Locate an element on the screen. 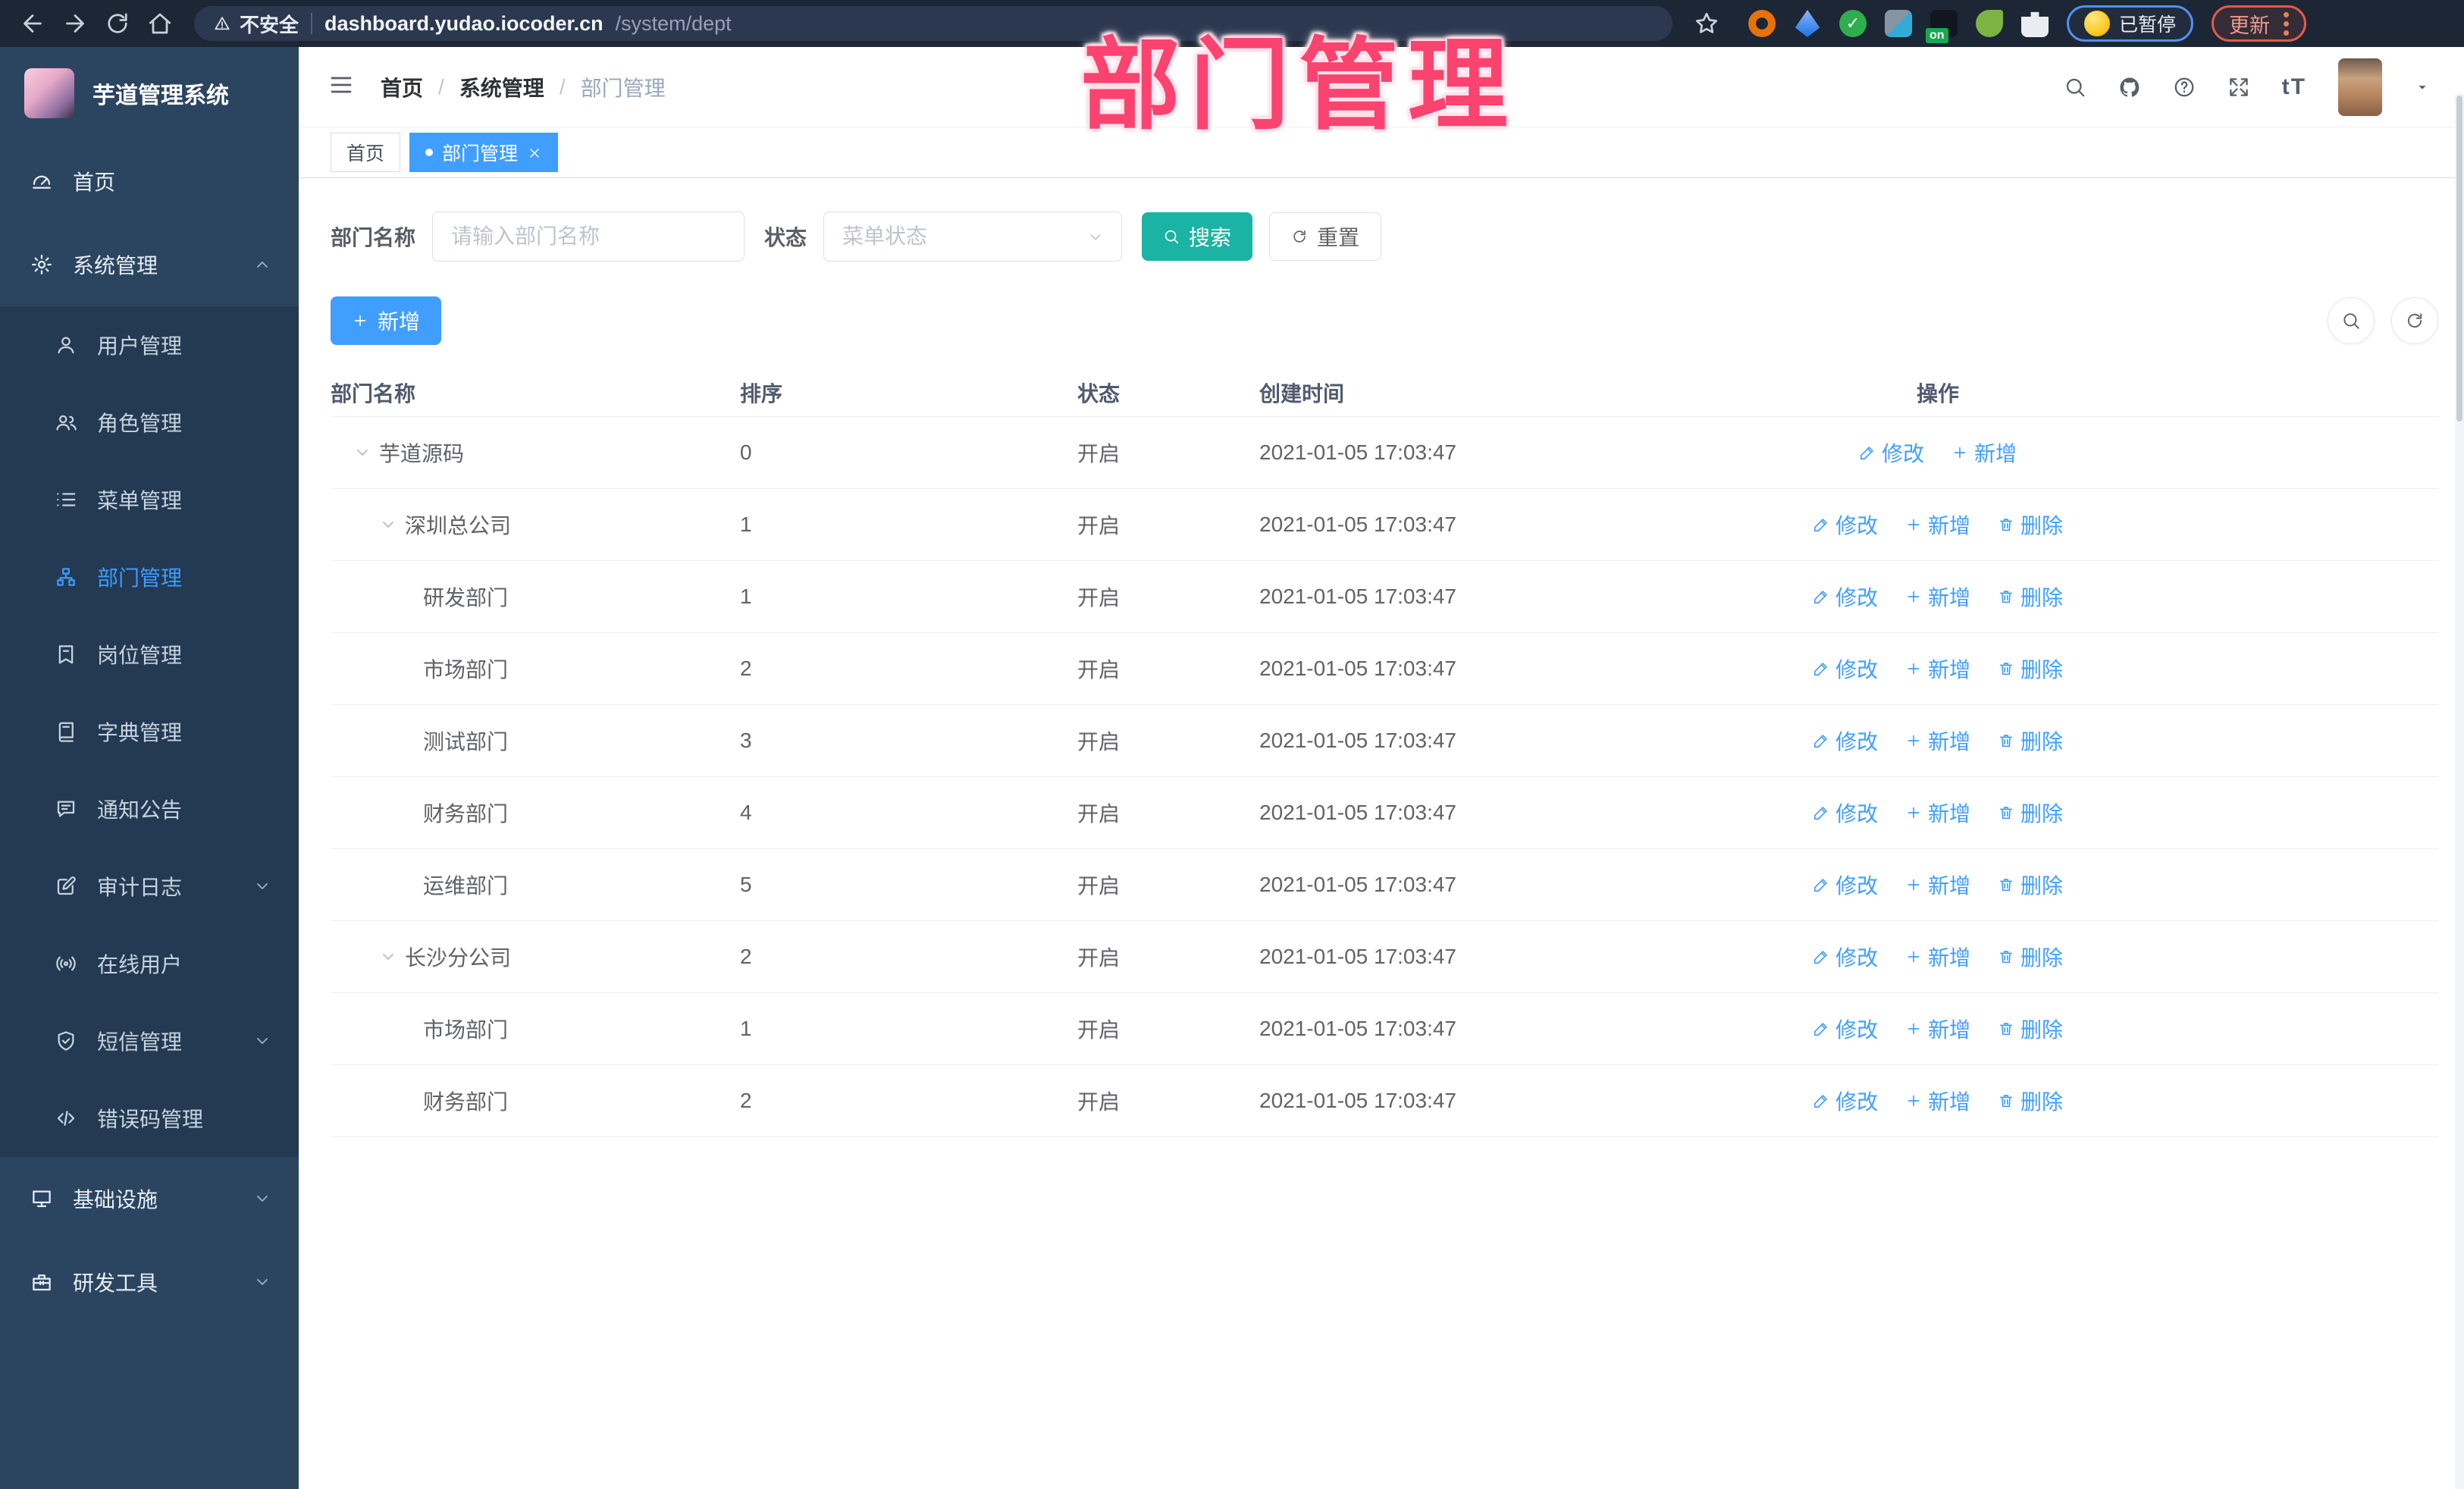 The image size is (2464, 1489). hamburger-icon is located at coordinates (341, 86).